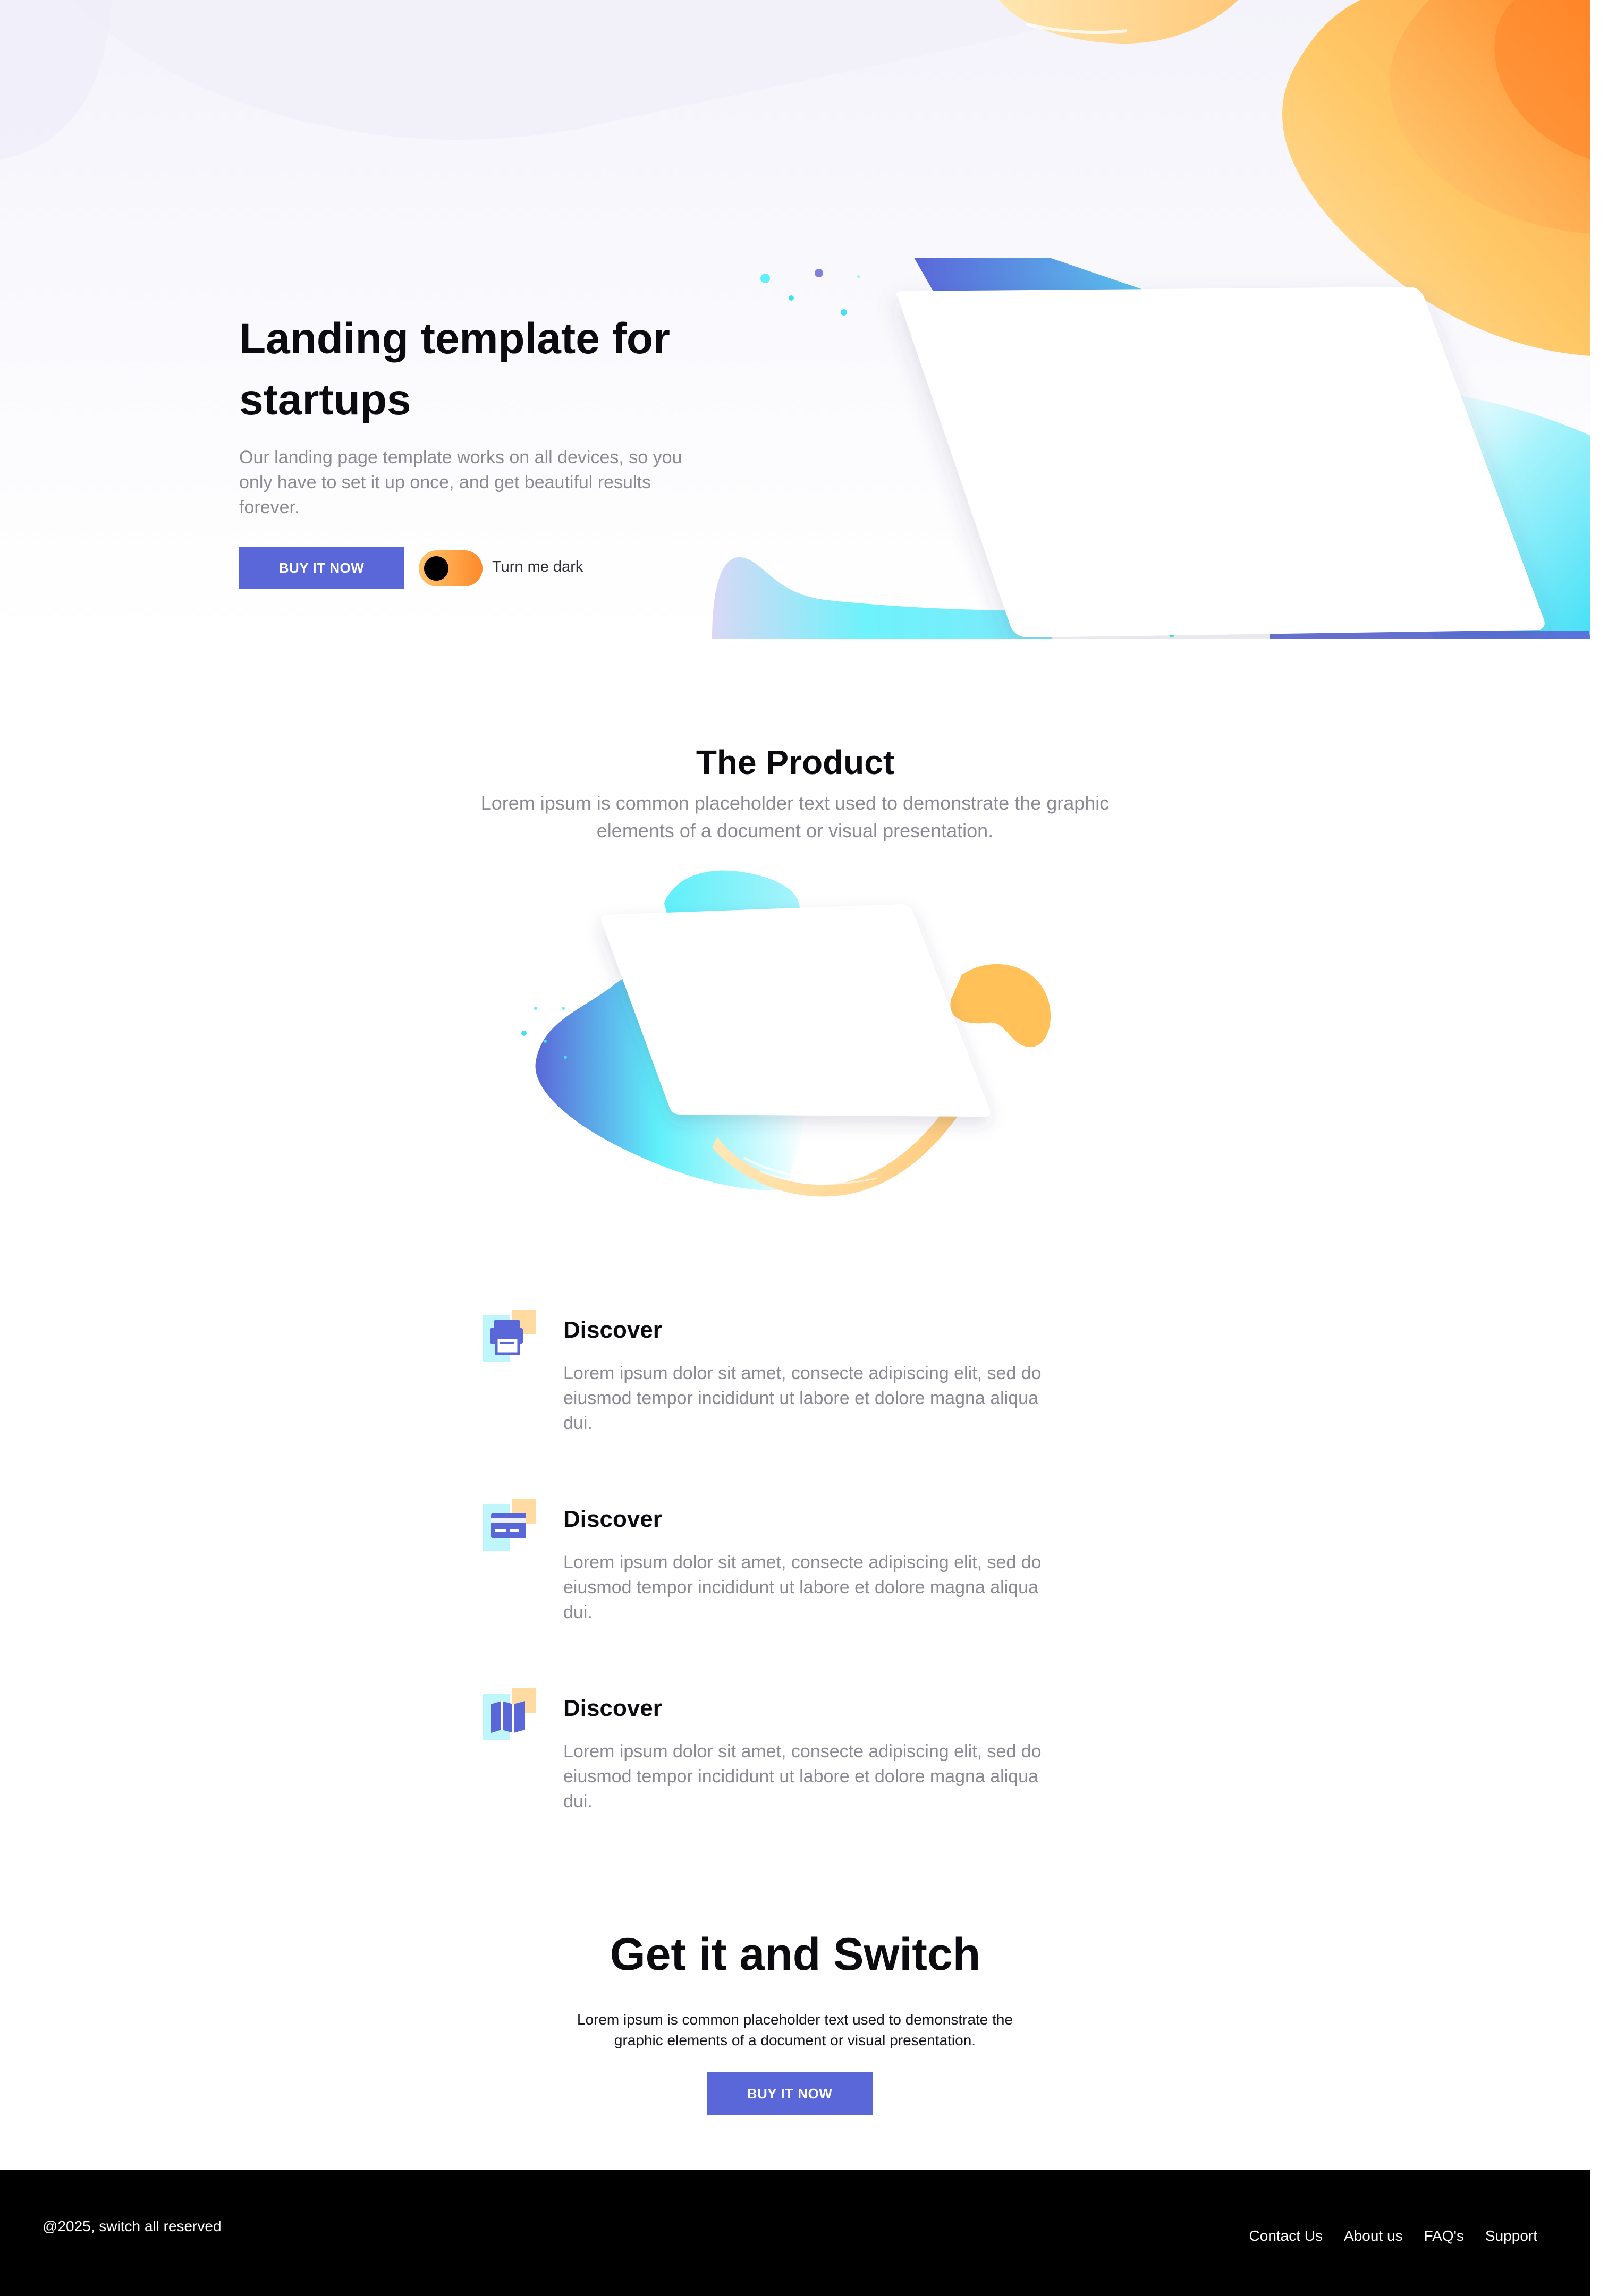 Image resolution: width=1608 pixels, height=2296 pixels. I want to click on footer-link-about: About us, so click(1373, 2236).